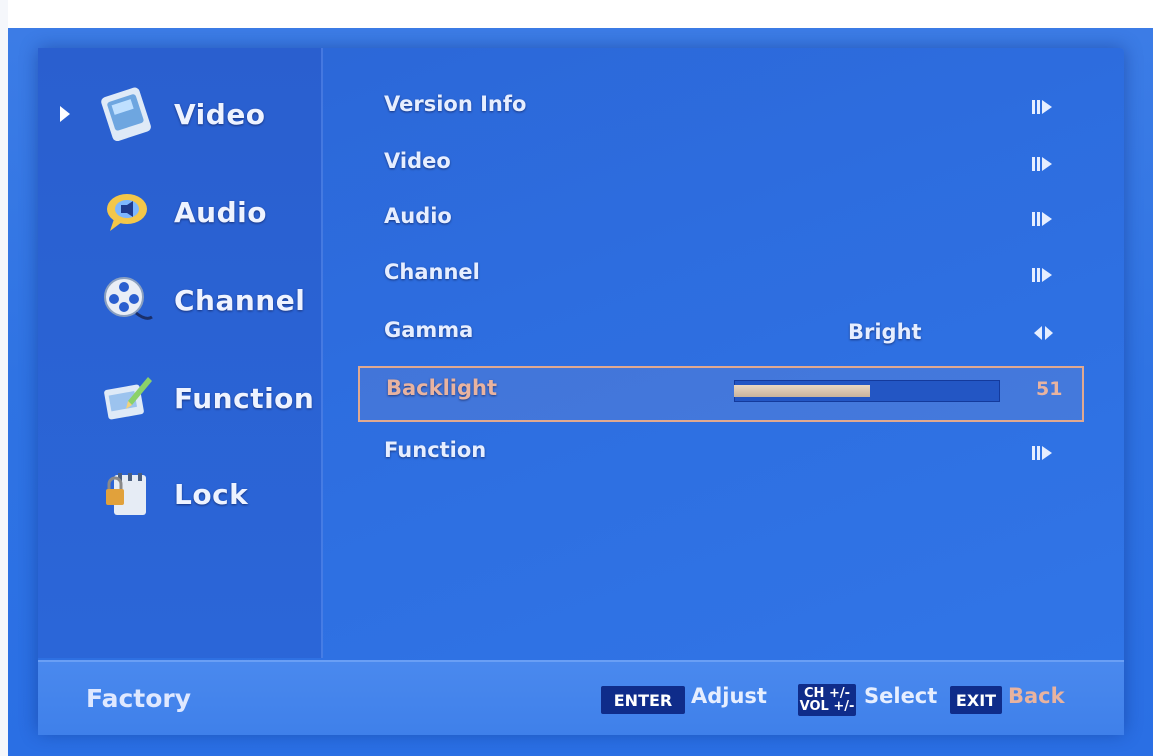 This screenshot has height=756, width=1153. Describe the element at coordinates (729, 696) in the screenshot. I see `adjust-label: Adjust` at that location.